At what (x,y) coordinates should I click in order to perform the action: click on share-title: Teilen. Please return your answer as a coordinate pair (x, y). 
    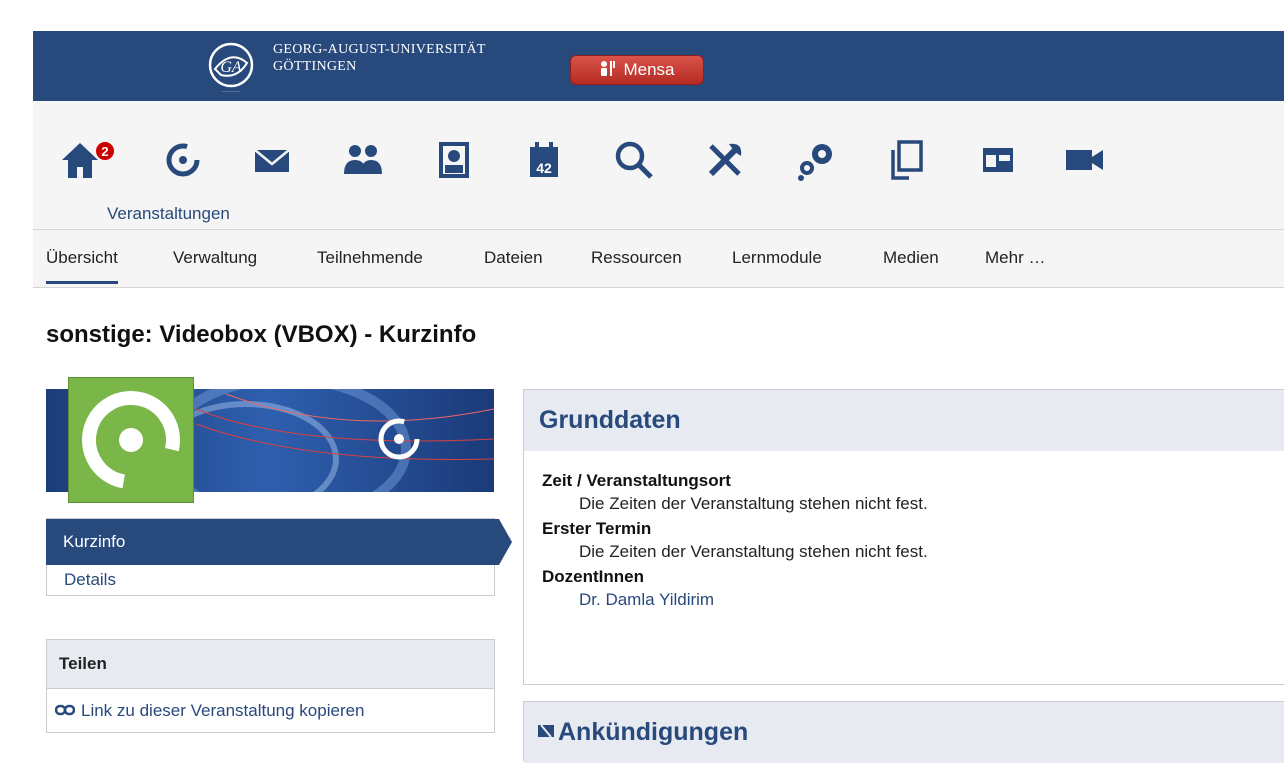
    Looking at the image, I should click on (270, 664).